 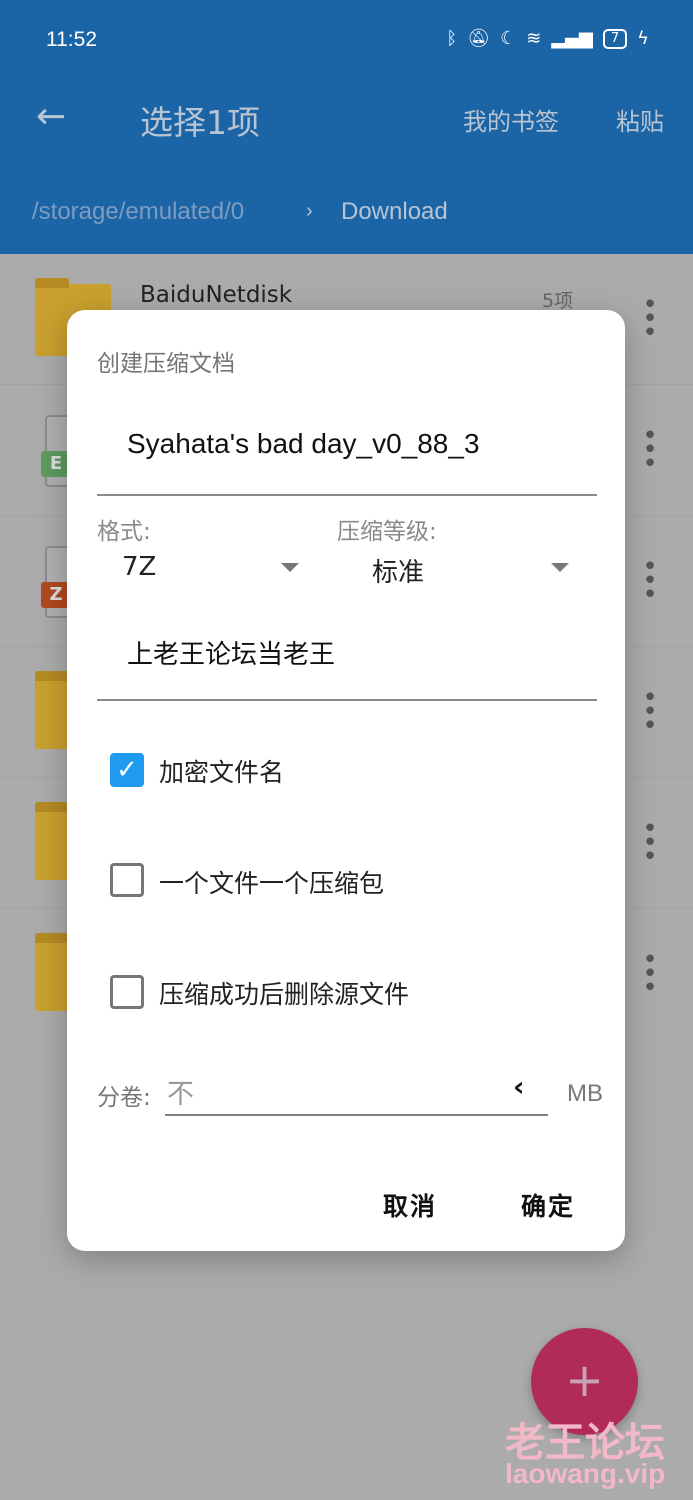 I want to click on dialog-title: 创建压缩文档, so click(x=166, y=364).